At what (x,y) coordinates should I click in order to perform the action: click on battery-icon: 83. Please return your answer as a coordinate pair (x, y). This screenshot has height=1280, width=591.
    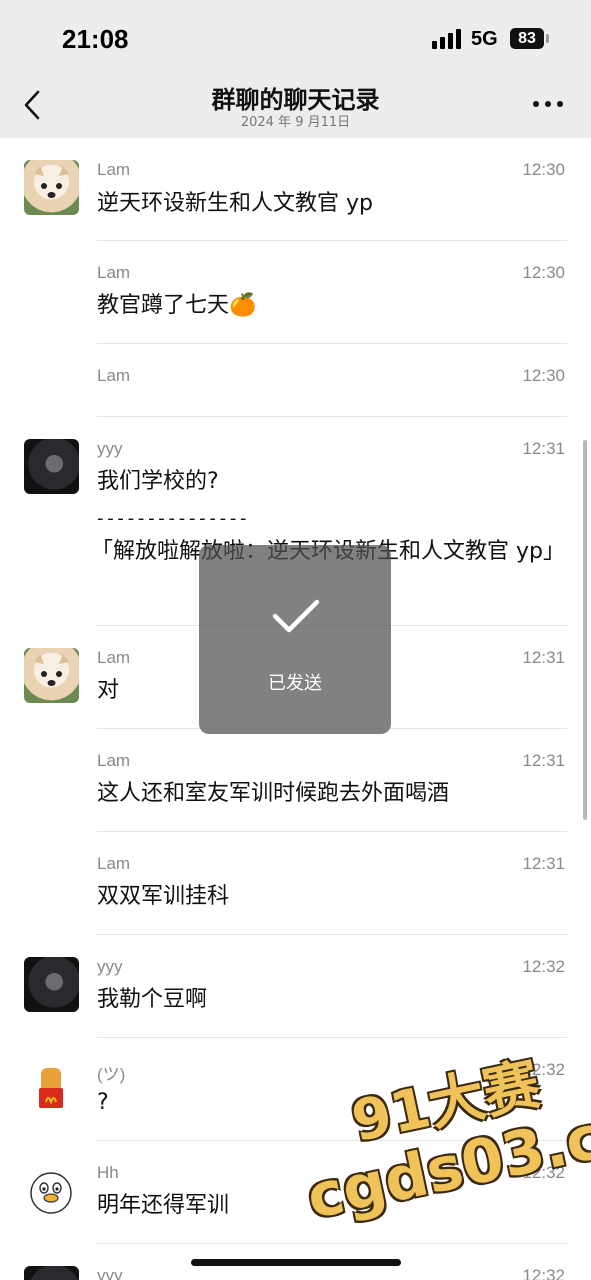
    Looking at the image, I should click on (527, 38).